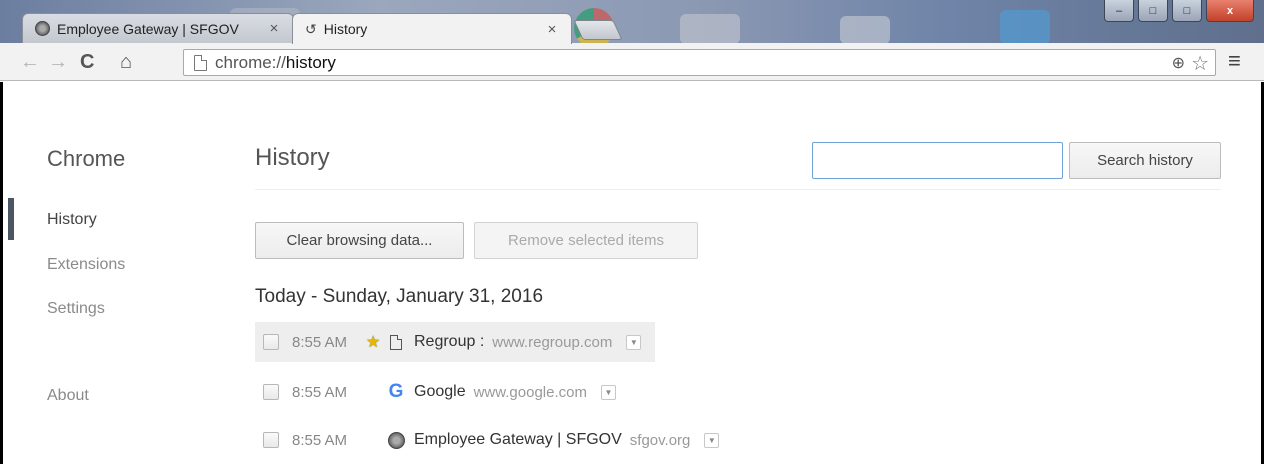 This screenshot has width=1264, height=464. I want to click on history-entry: 8:55 AM ★ Regroup : www.regroup.com ▼, so click(455, 342).